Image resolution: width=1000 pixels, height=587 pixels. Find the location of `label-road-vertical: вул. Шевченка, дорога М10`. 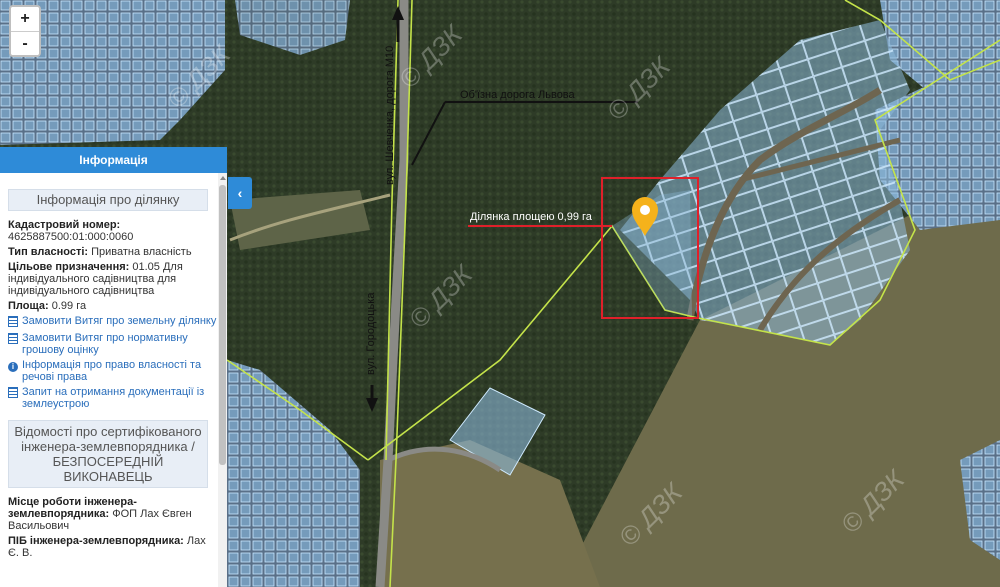

label-road-vertical: вул. Шевченка, дорога М10 is located at coordinates (390, 115).